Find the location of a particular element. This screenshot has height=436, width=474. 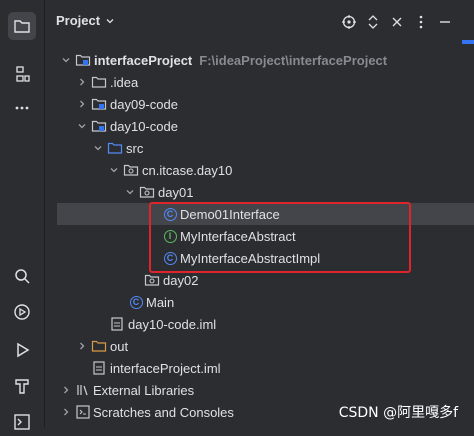

project-tool-button is located at coordinates (22, 26).